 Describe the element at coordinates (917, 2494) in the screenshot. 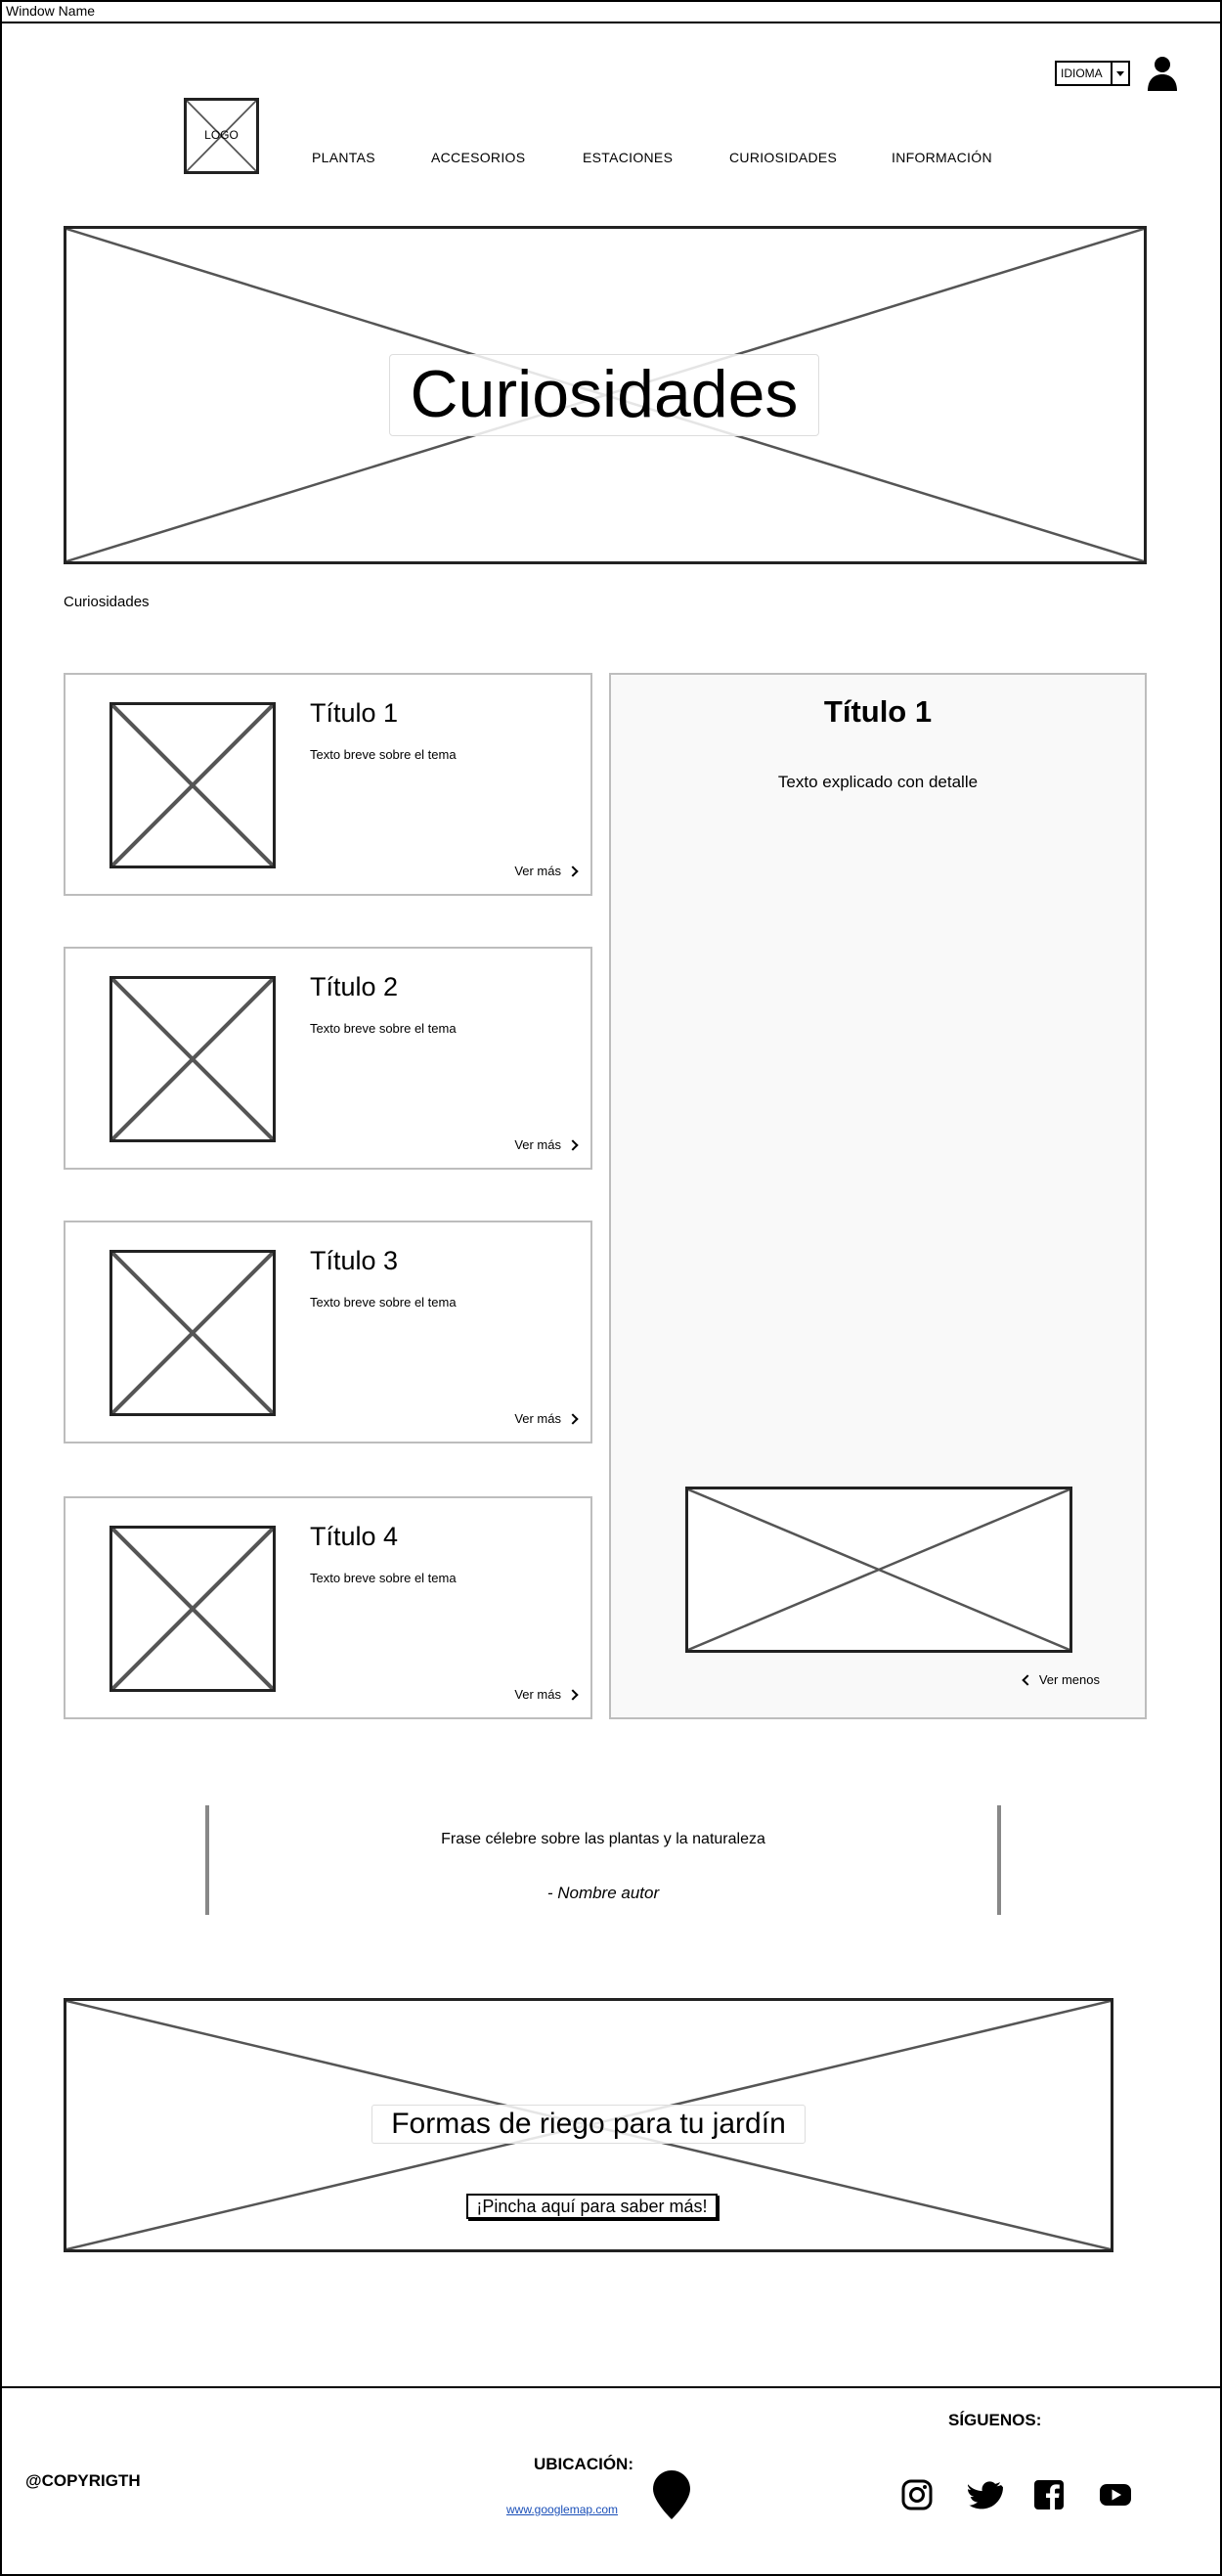

I see `instagram-icon` at that location.